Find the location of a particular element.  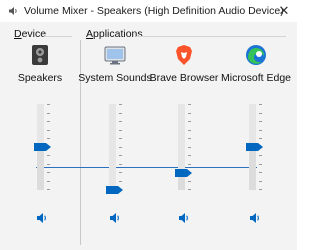

volume-slider-track-brave-browser is located at coordinates (181, 147).